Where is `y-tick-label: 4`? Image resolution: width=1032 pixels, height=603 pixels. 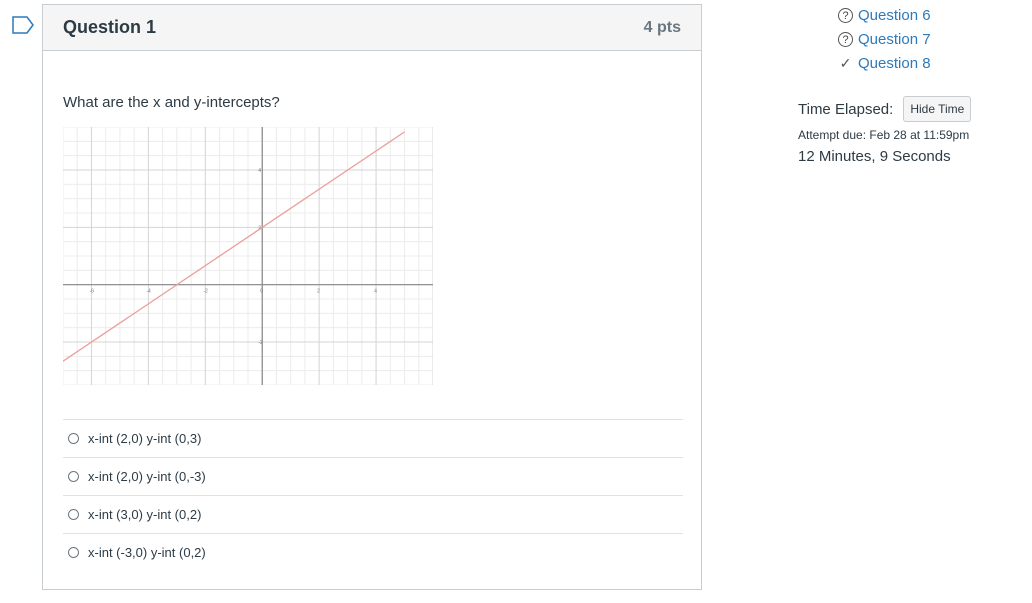 y-tick-label: 4 is located at coordinates (259, 171).